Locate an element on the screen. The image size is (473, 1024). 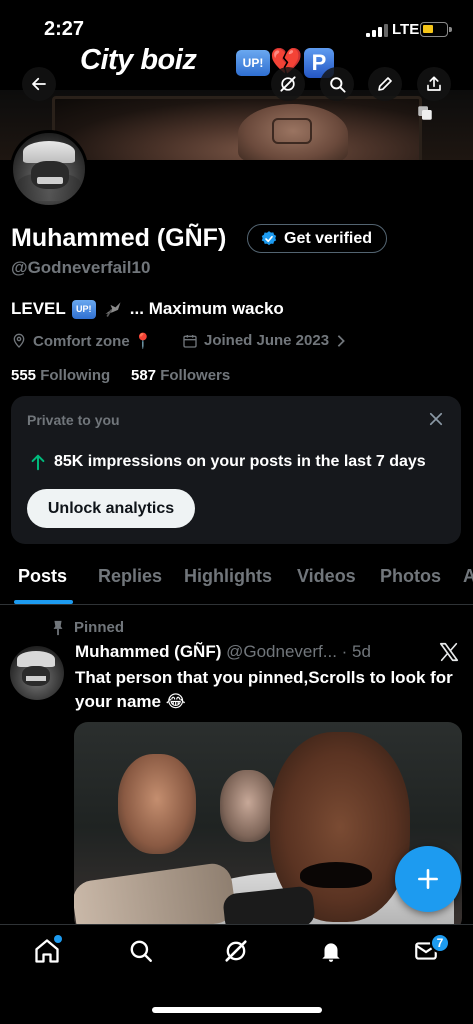
media-mustache is located at coordinates (336, 875).